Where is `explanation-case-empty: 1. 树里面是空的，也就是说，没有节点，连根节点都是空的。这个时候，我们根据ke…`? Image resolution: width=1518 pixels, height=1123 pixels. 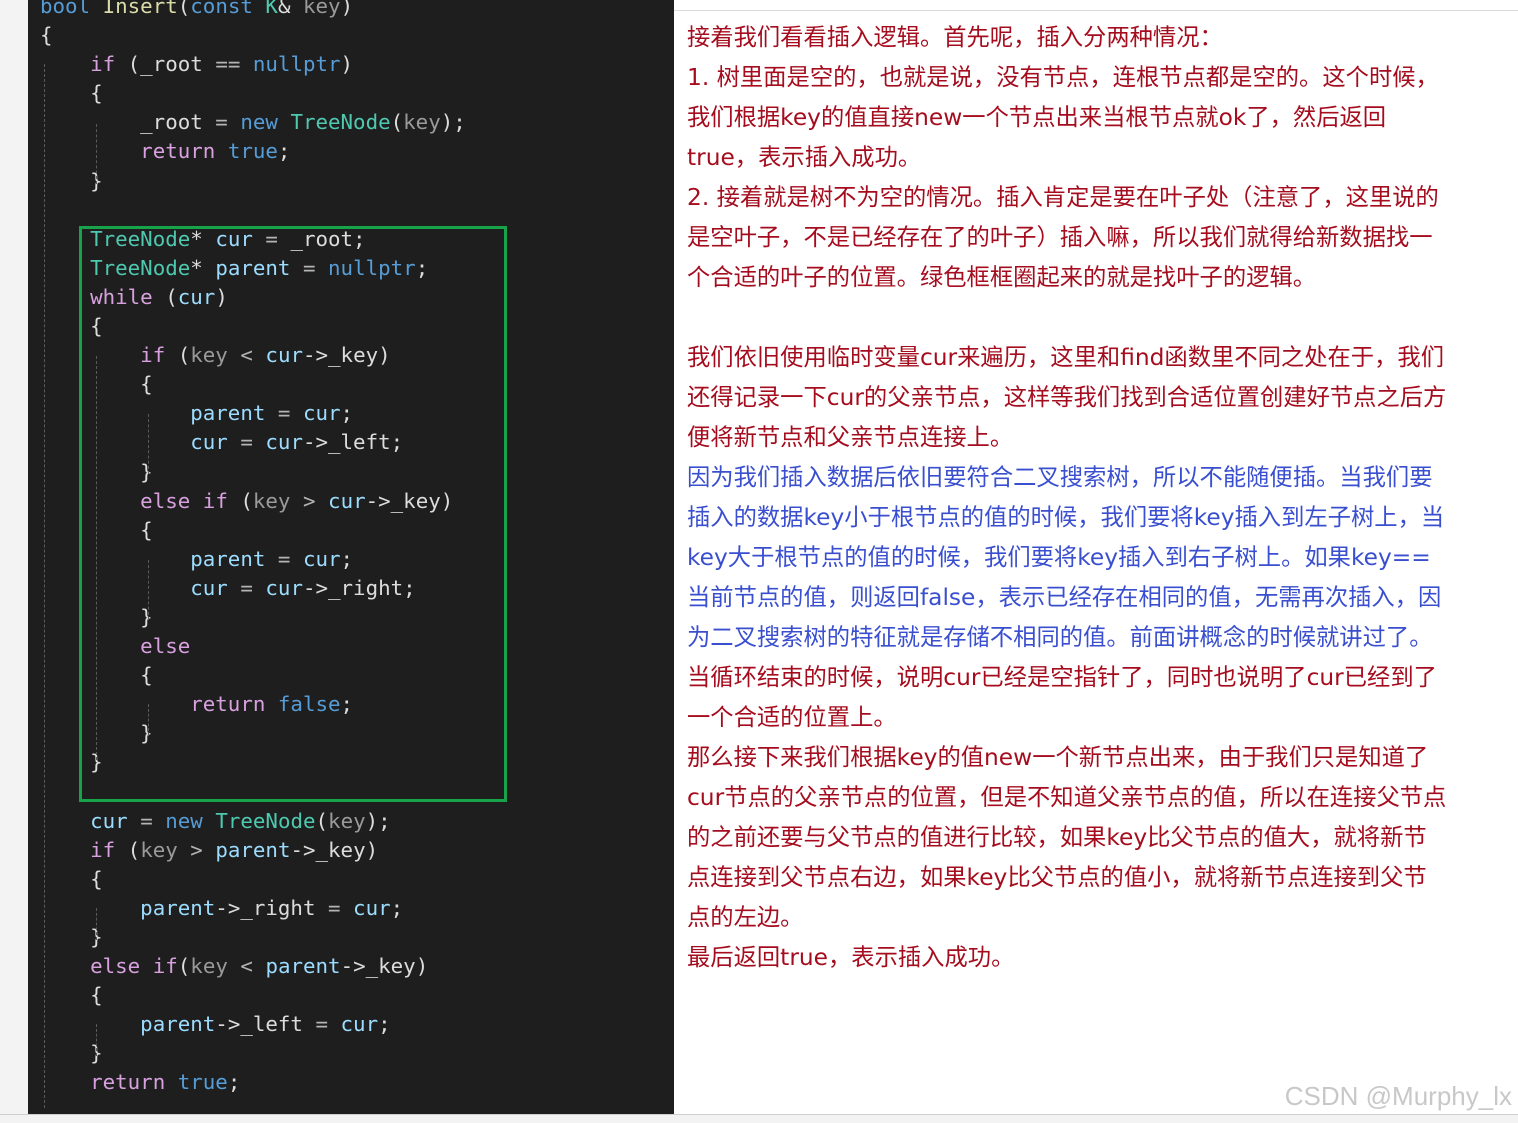 explanation-case-empty: 1. 树里面是空的，也就是说，没有节点，连根节点都是空的。这个时候，我们根据ke… is located at coordinates (1063, 117).